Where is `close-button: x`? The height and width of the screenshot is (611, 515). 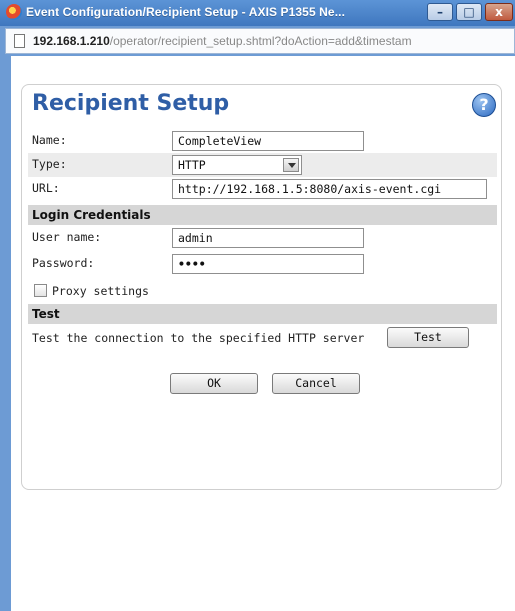
close-button: x is located at coordinates (499, 12).